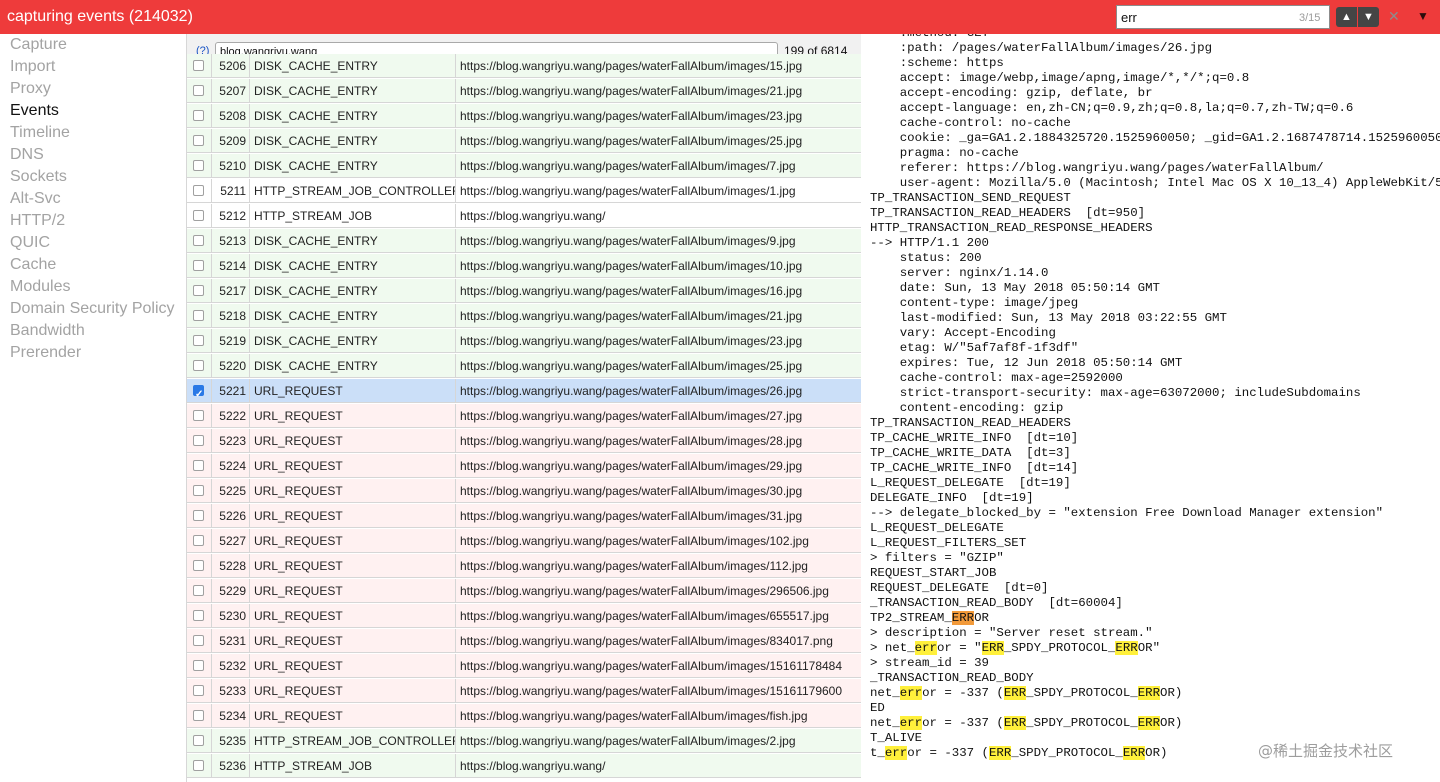 This screenshot has width=1440, height=782. Describe the element at coordinates (92, 309) in the screenshot. I see `sidebar-item-domain-security-policy: Domain Security Policy` at that location.